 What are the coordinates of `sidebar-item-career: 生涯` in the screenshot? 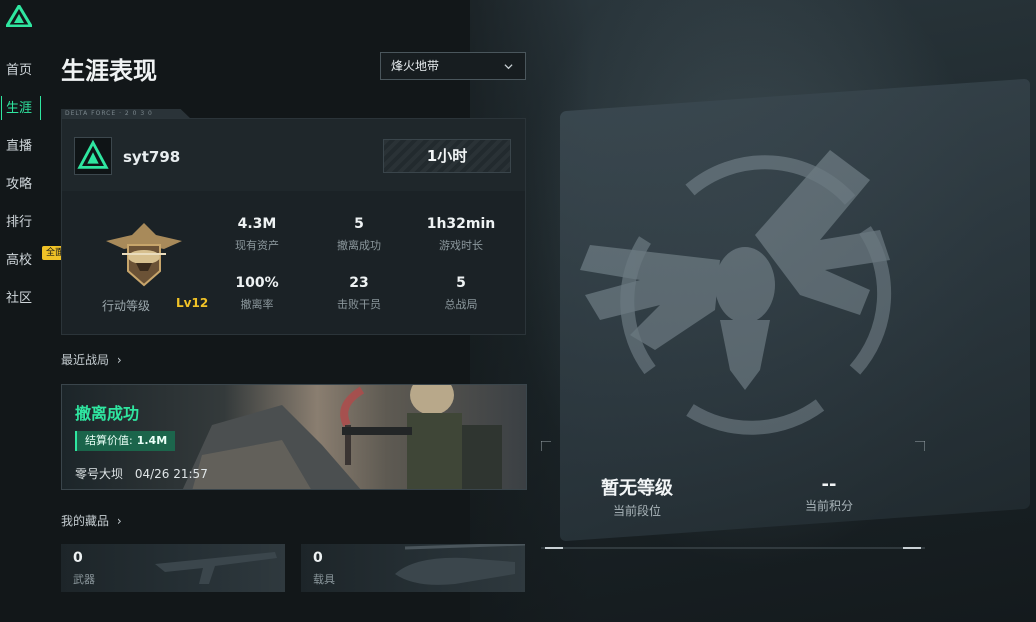 It's located at (23, 115).